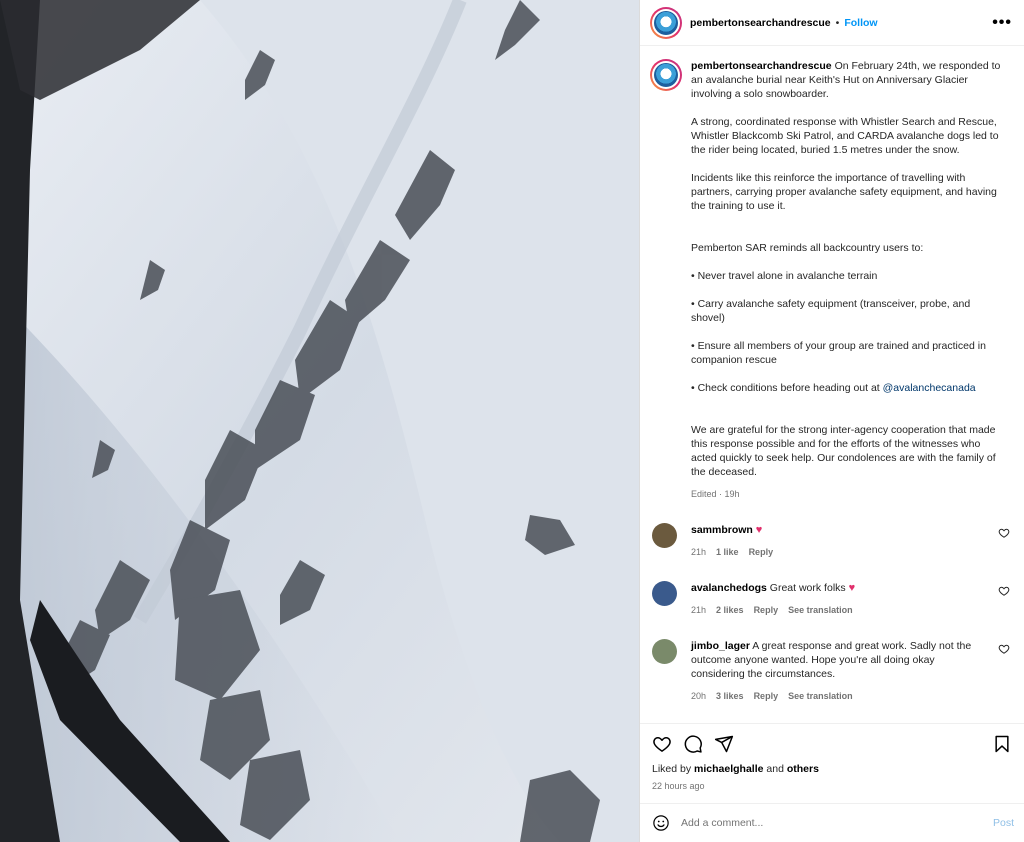  What do you see at coordinates (761, 66) in the screenshot?
I see `caption-username: pembertonsearchandrescue` at bounding box center [761, 66].